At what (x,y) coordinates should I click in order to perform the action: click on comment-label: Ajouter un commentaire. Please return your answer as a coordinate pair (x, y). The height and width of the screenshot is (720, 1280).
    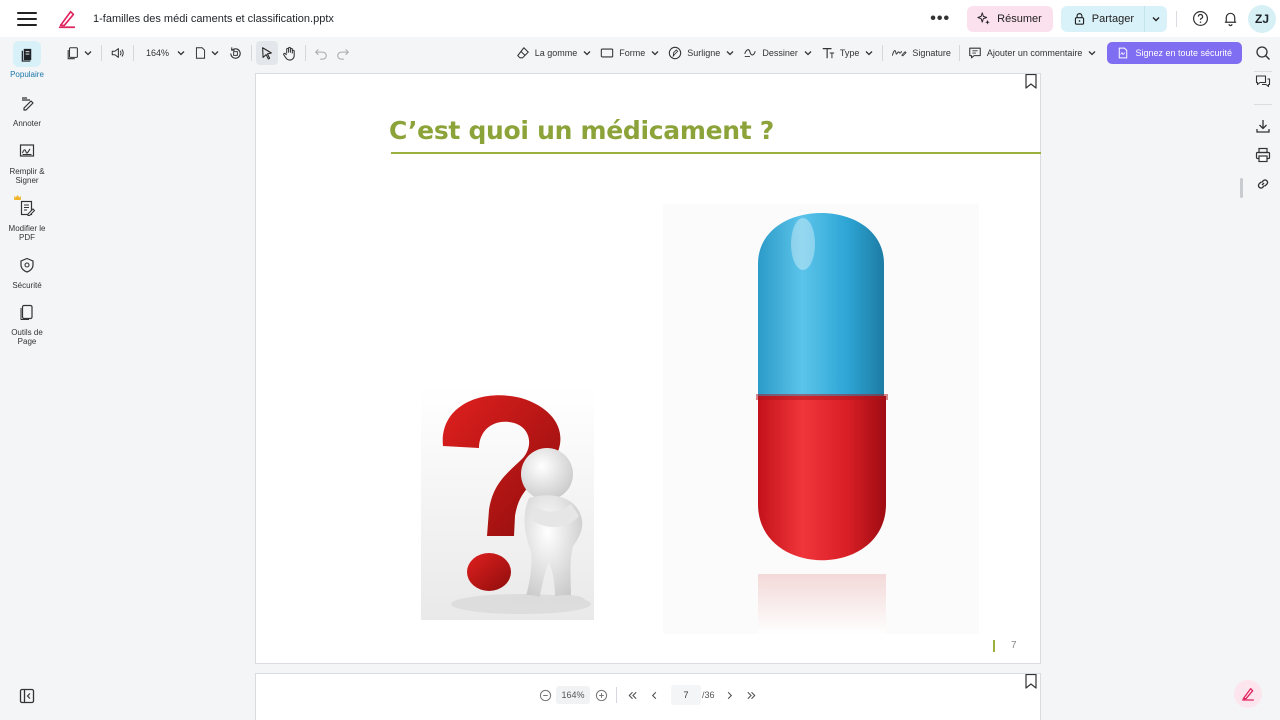
    Looking at the image, I should click on (1034, 53).